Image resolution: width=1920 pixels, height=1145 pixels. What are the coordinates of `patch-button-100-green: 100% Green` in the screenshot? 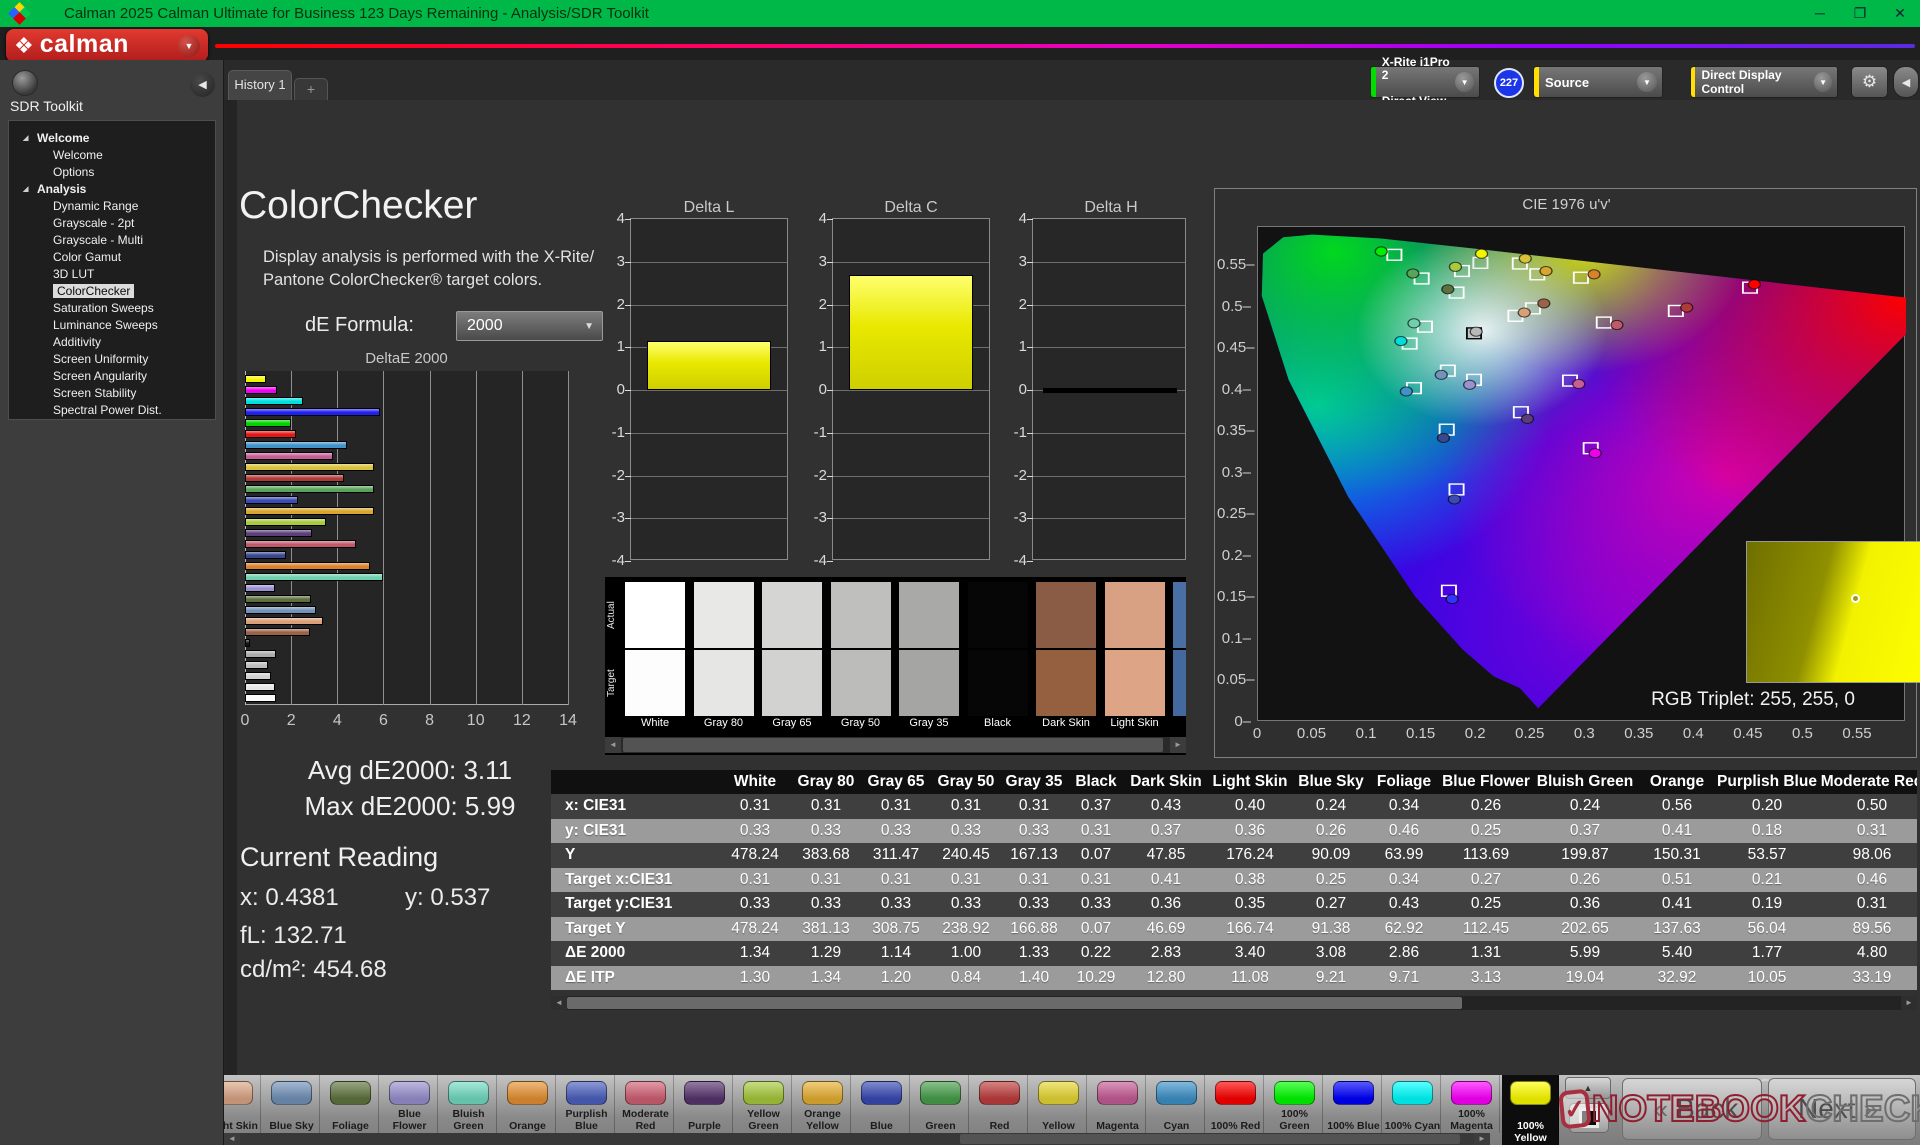 It's located at (1294, 1104).